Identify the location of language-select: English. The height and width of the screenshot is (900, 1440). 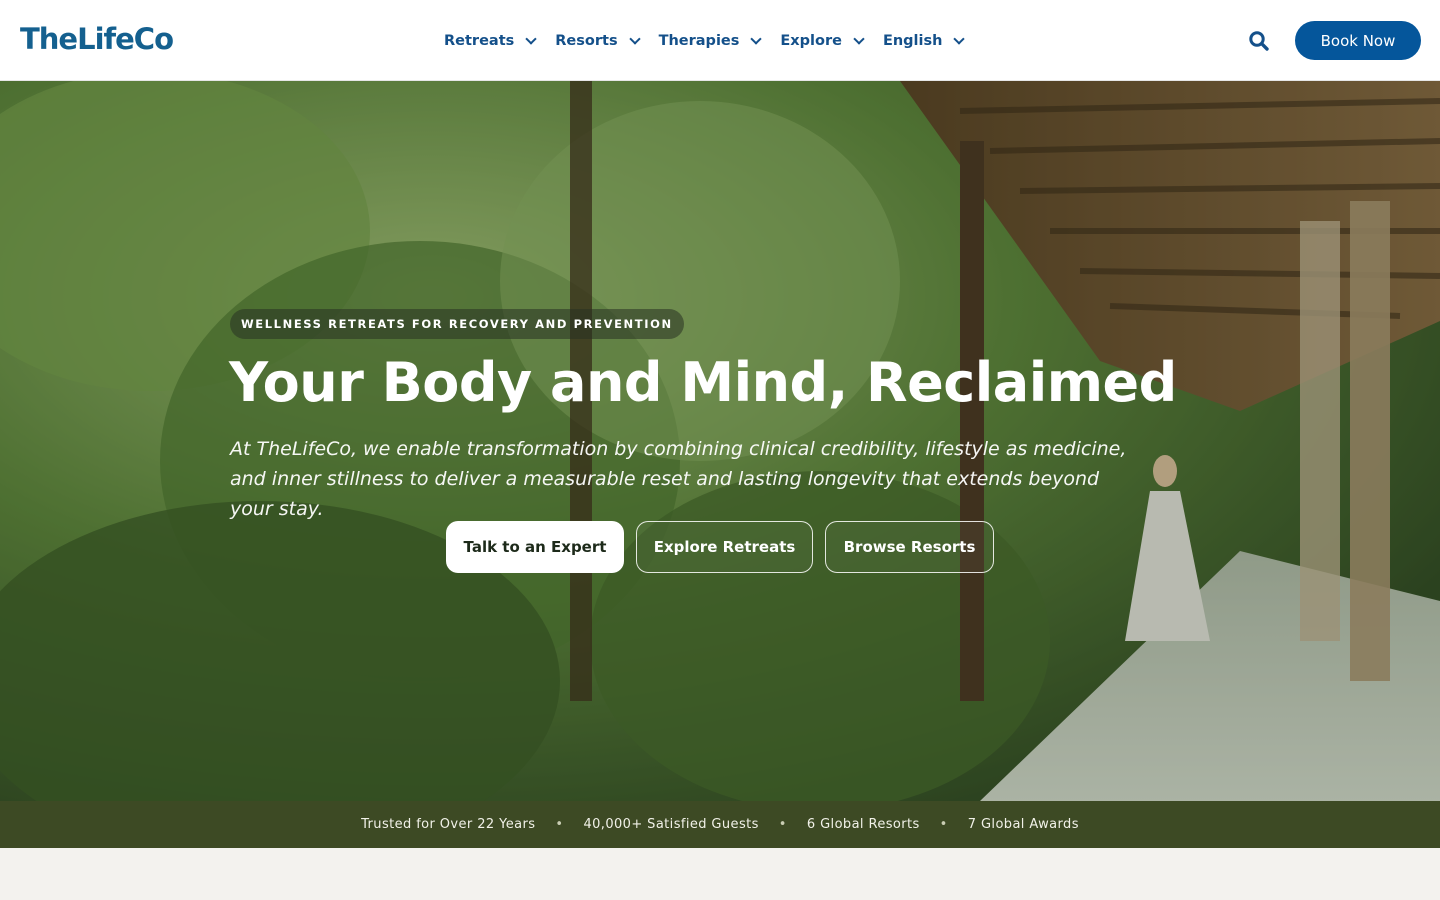
(924, 41).